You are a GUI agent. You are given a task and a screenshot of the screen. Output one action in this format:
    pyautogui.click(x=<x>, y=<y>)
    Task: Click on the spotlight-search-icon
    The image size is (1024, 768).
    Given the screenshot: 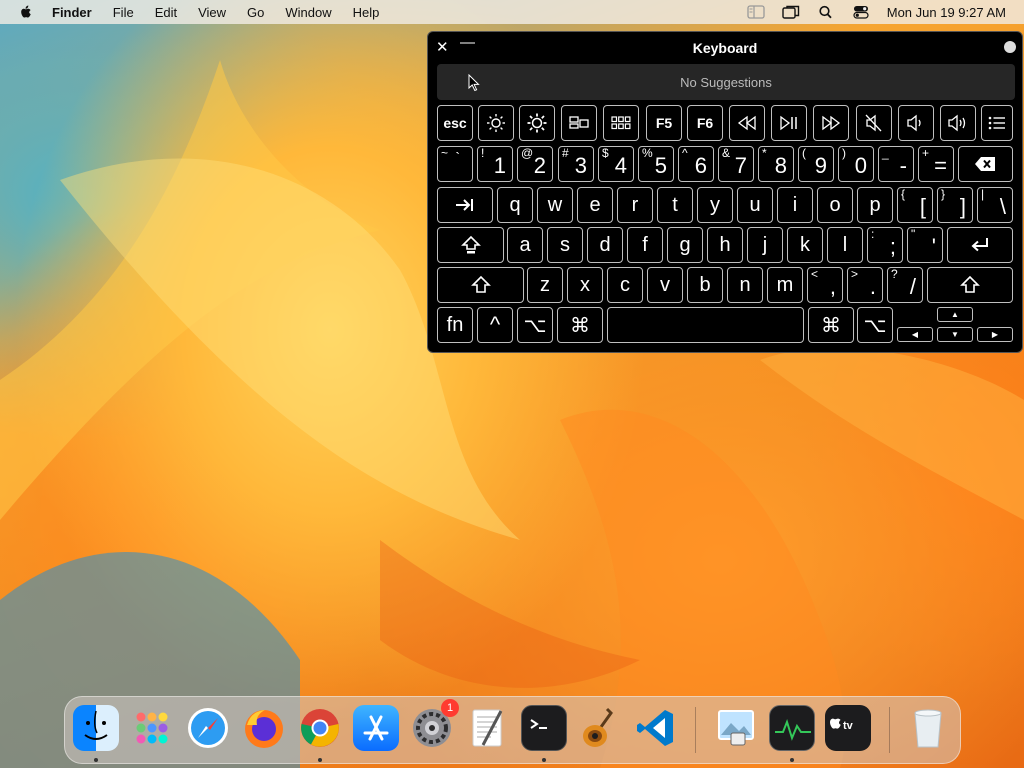 What is the action you would take?
    pyautogui.click(x=826, y=12)
    